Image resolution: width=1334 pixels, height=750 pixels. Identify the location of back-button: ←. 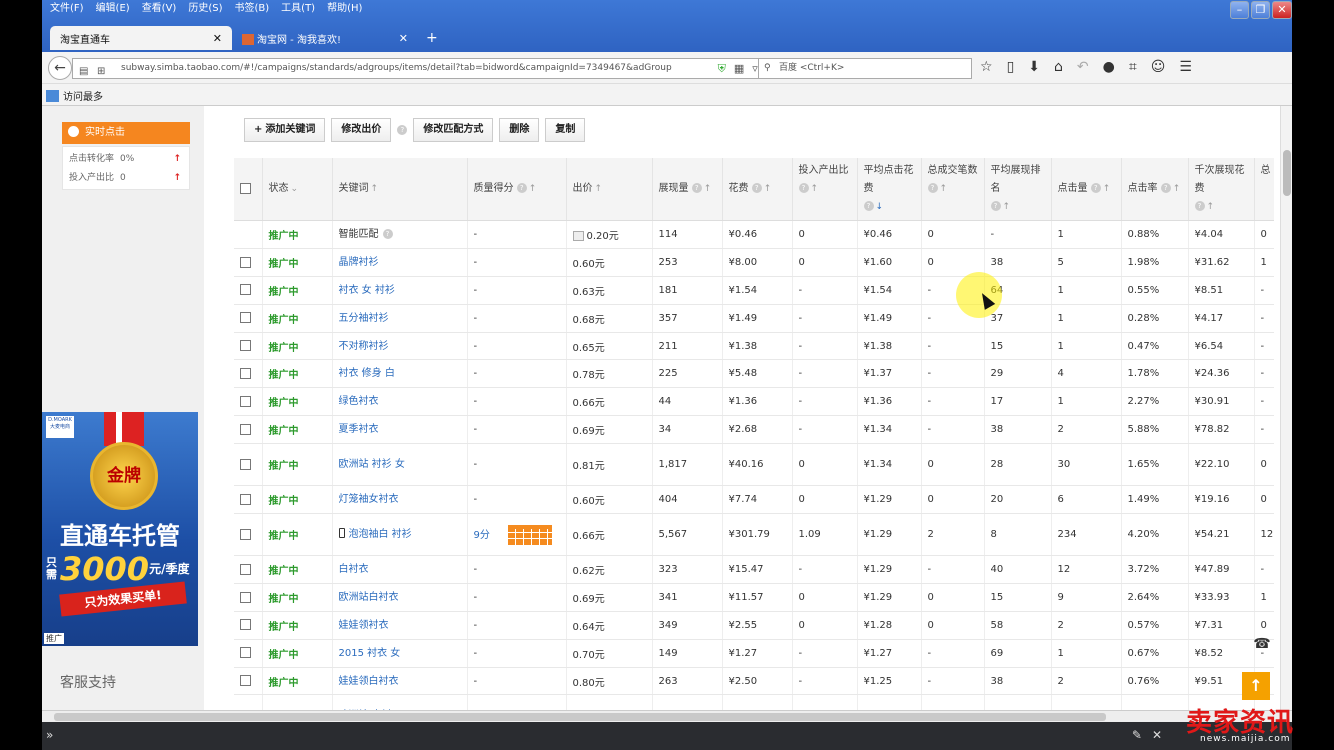
(60, 68).